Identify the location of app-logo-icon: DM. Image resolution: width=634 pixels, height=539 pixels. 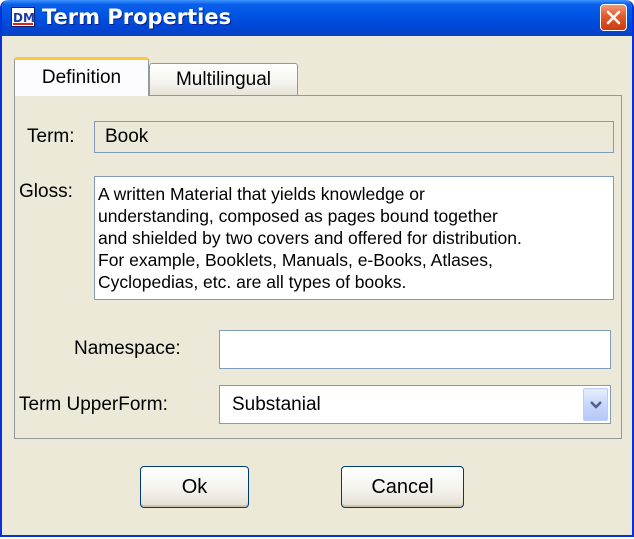
(23, 17).